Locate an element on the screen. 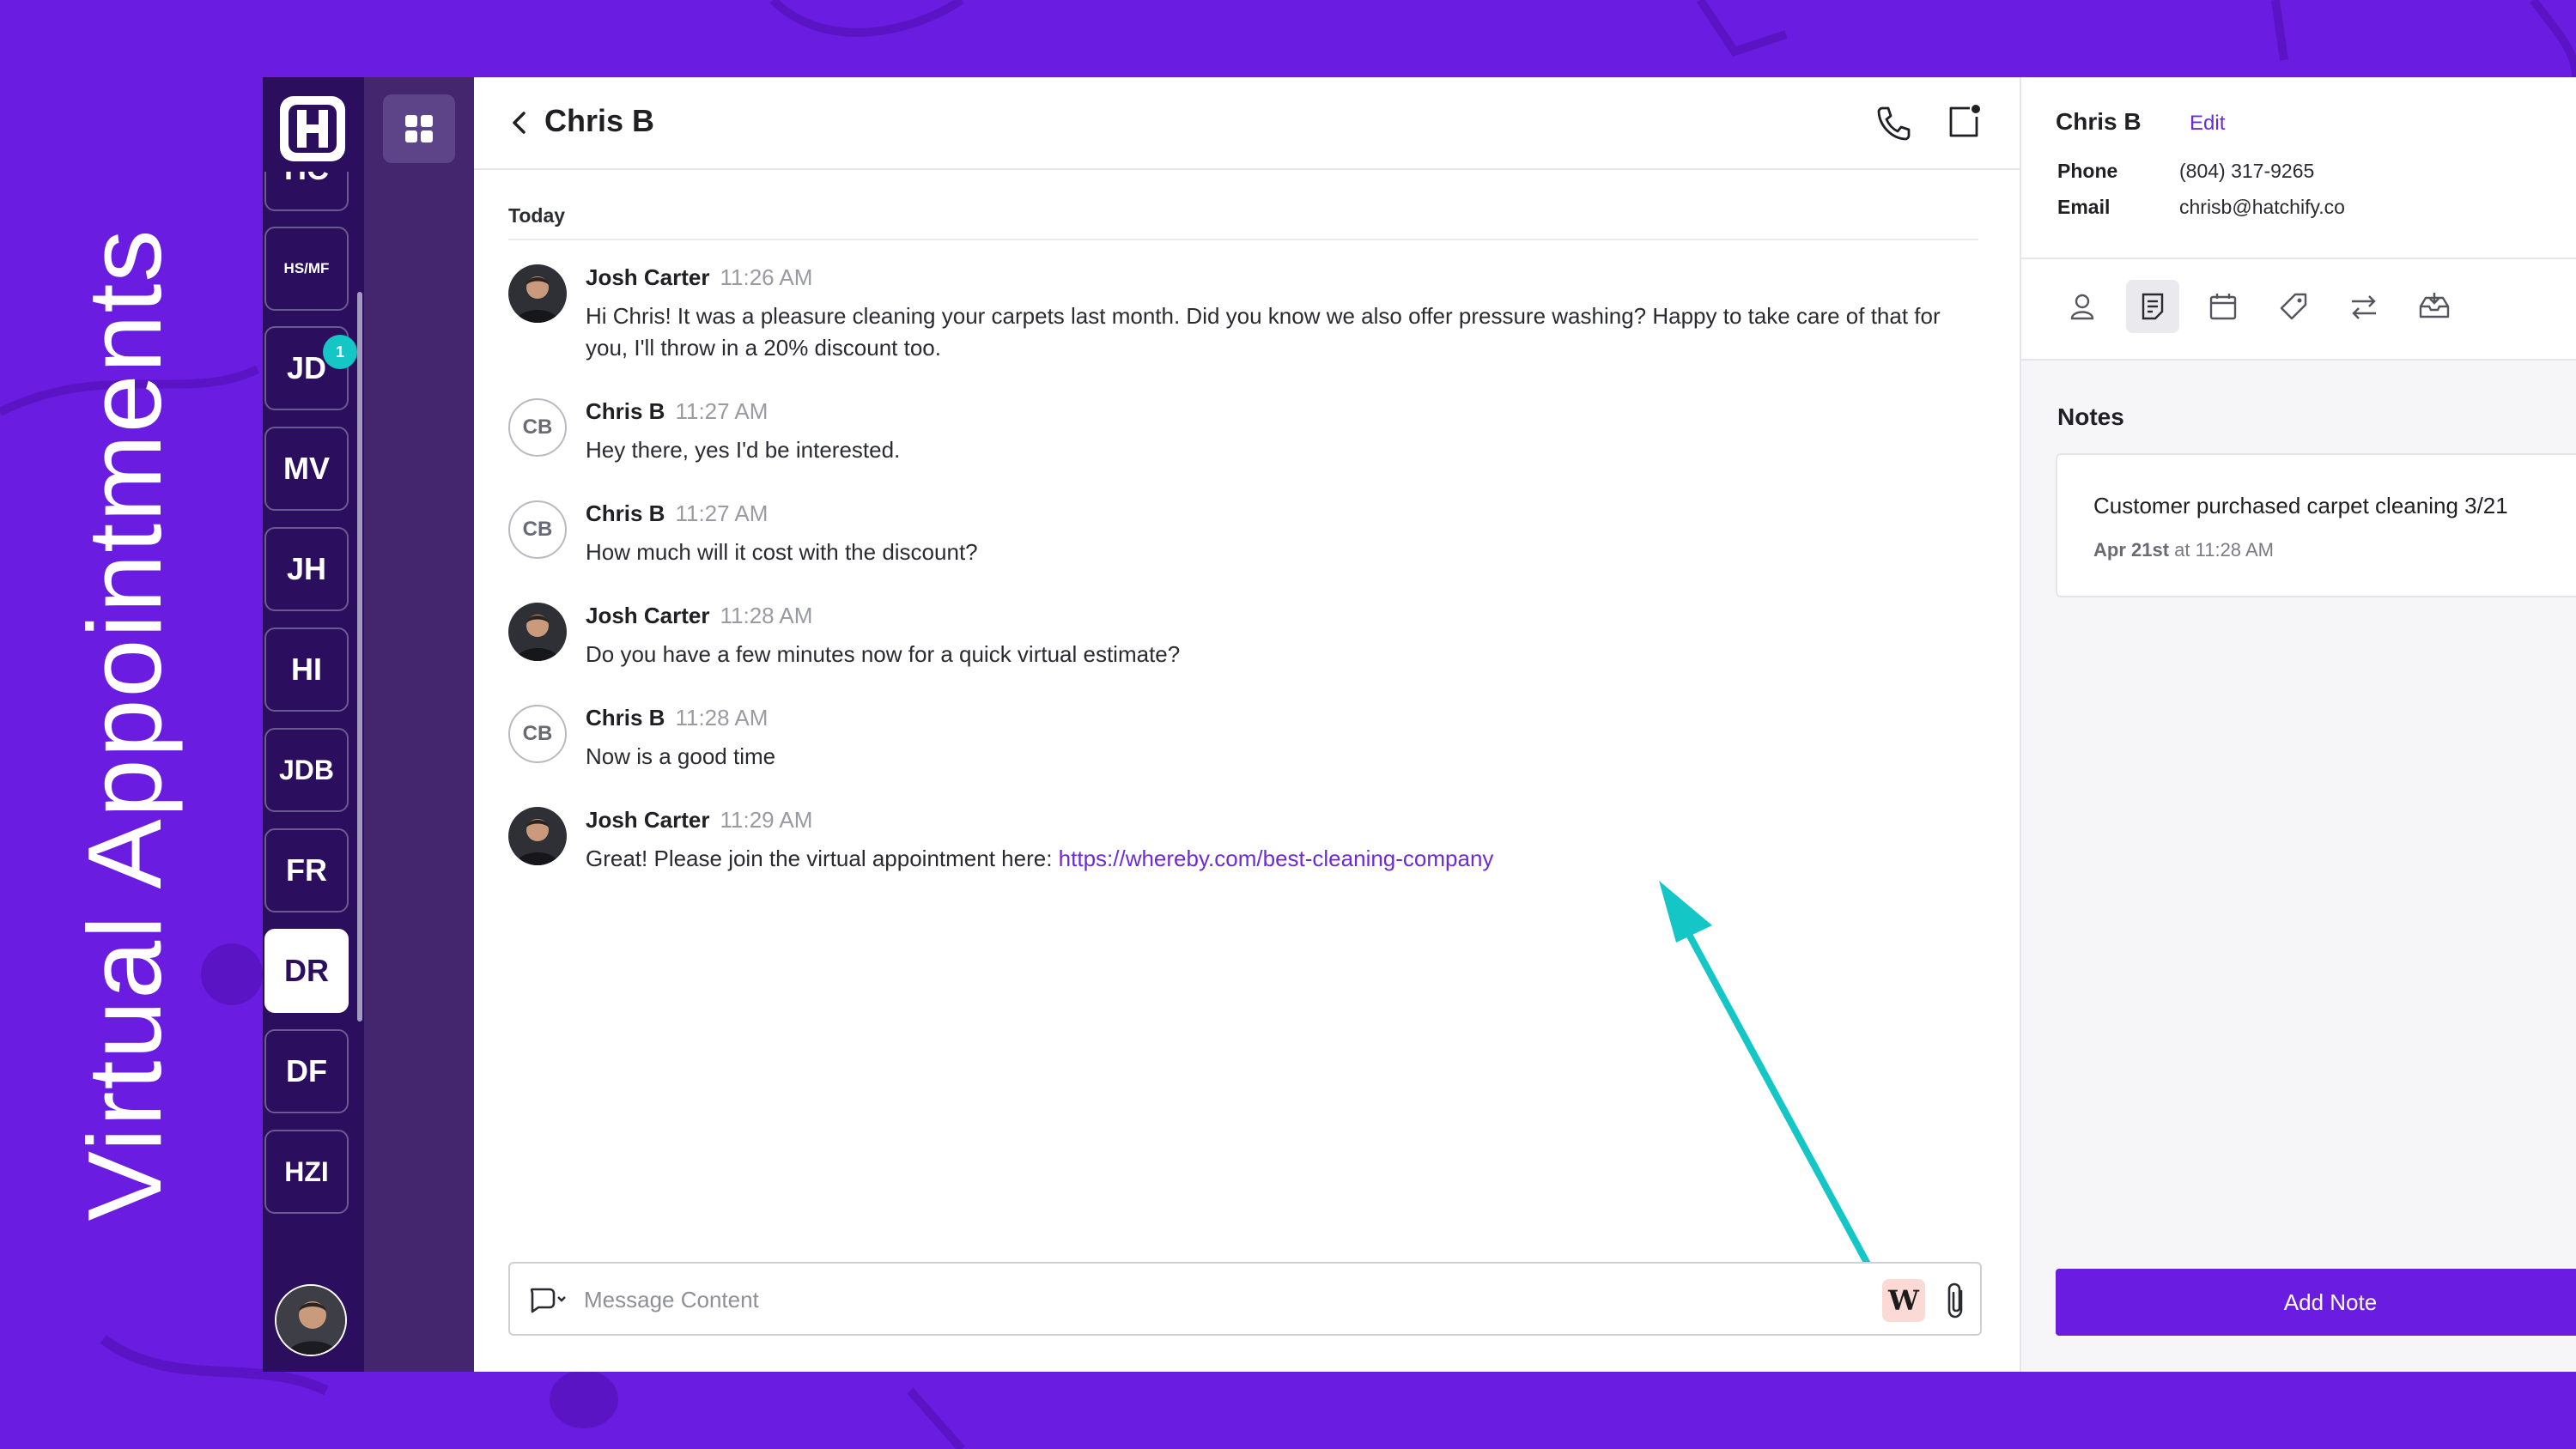  email-value: chrisb@hatchify.co is located at coordinates (2262, 207).